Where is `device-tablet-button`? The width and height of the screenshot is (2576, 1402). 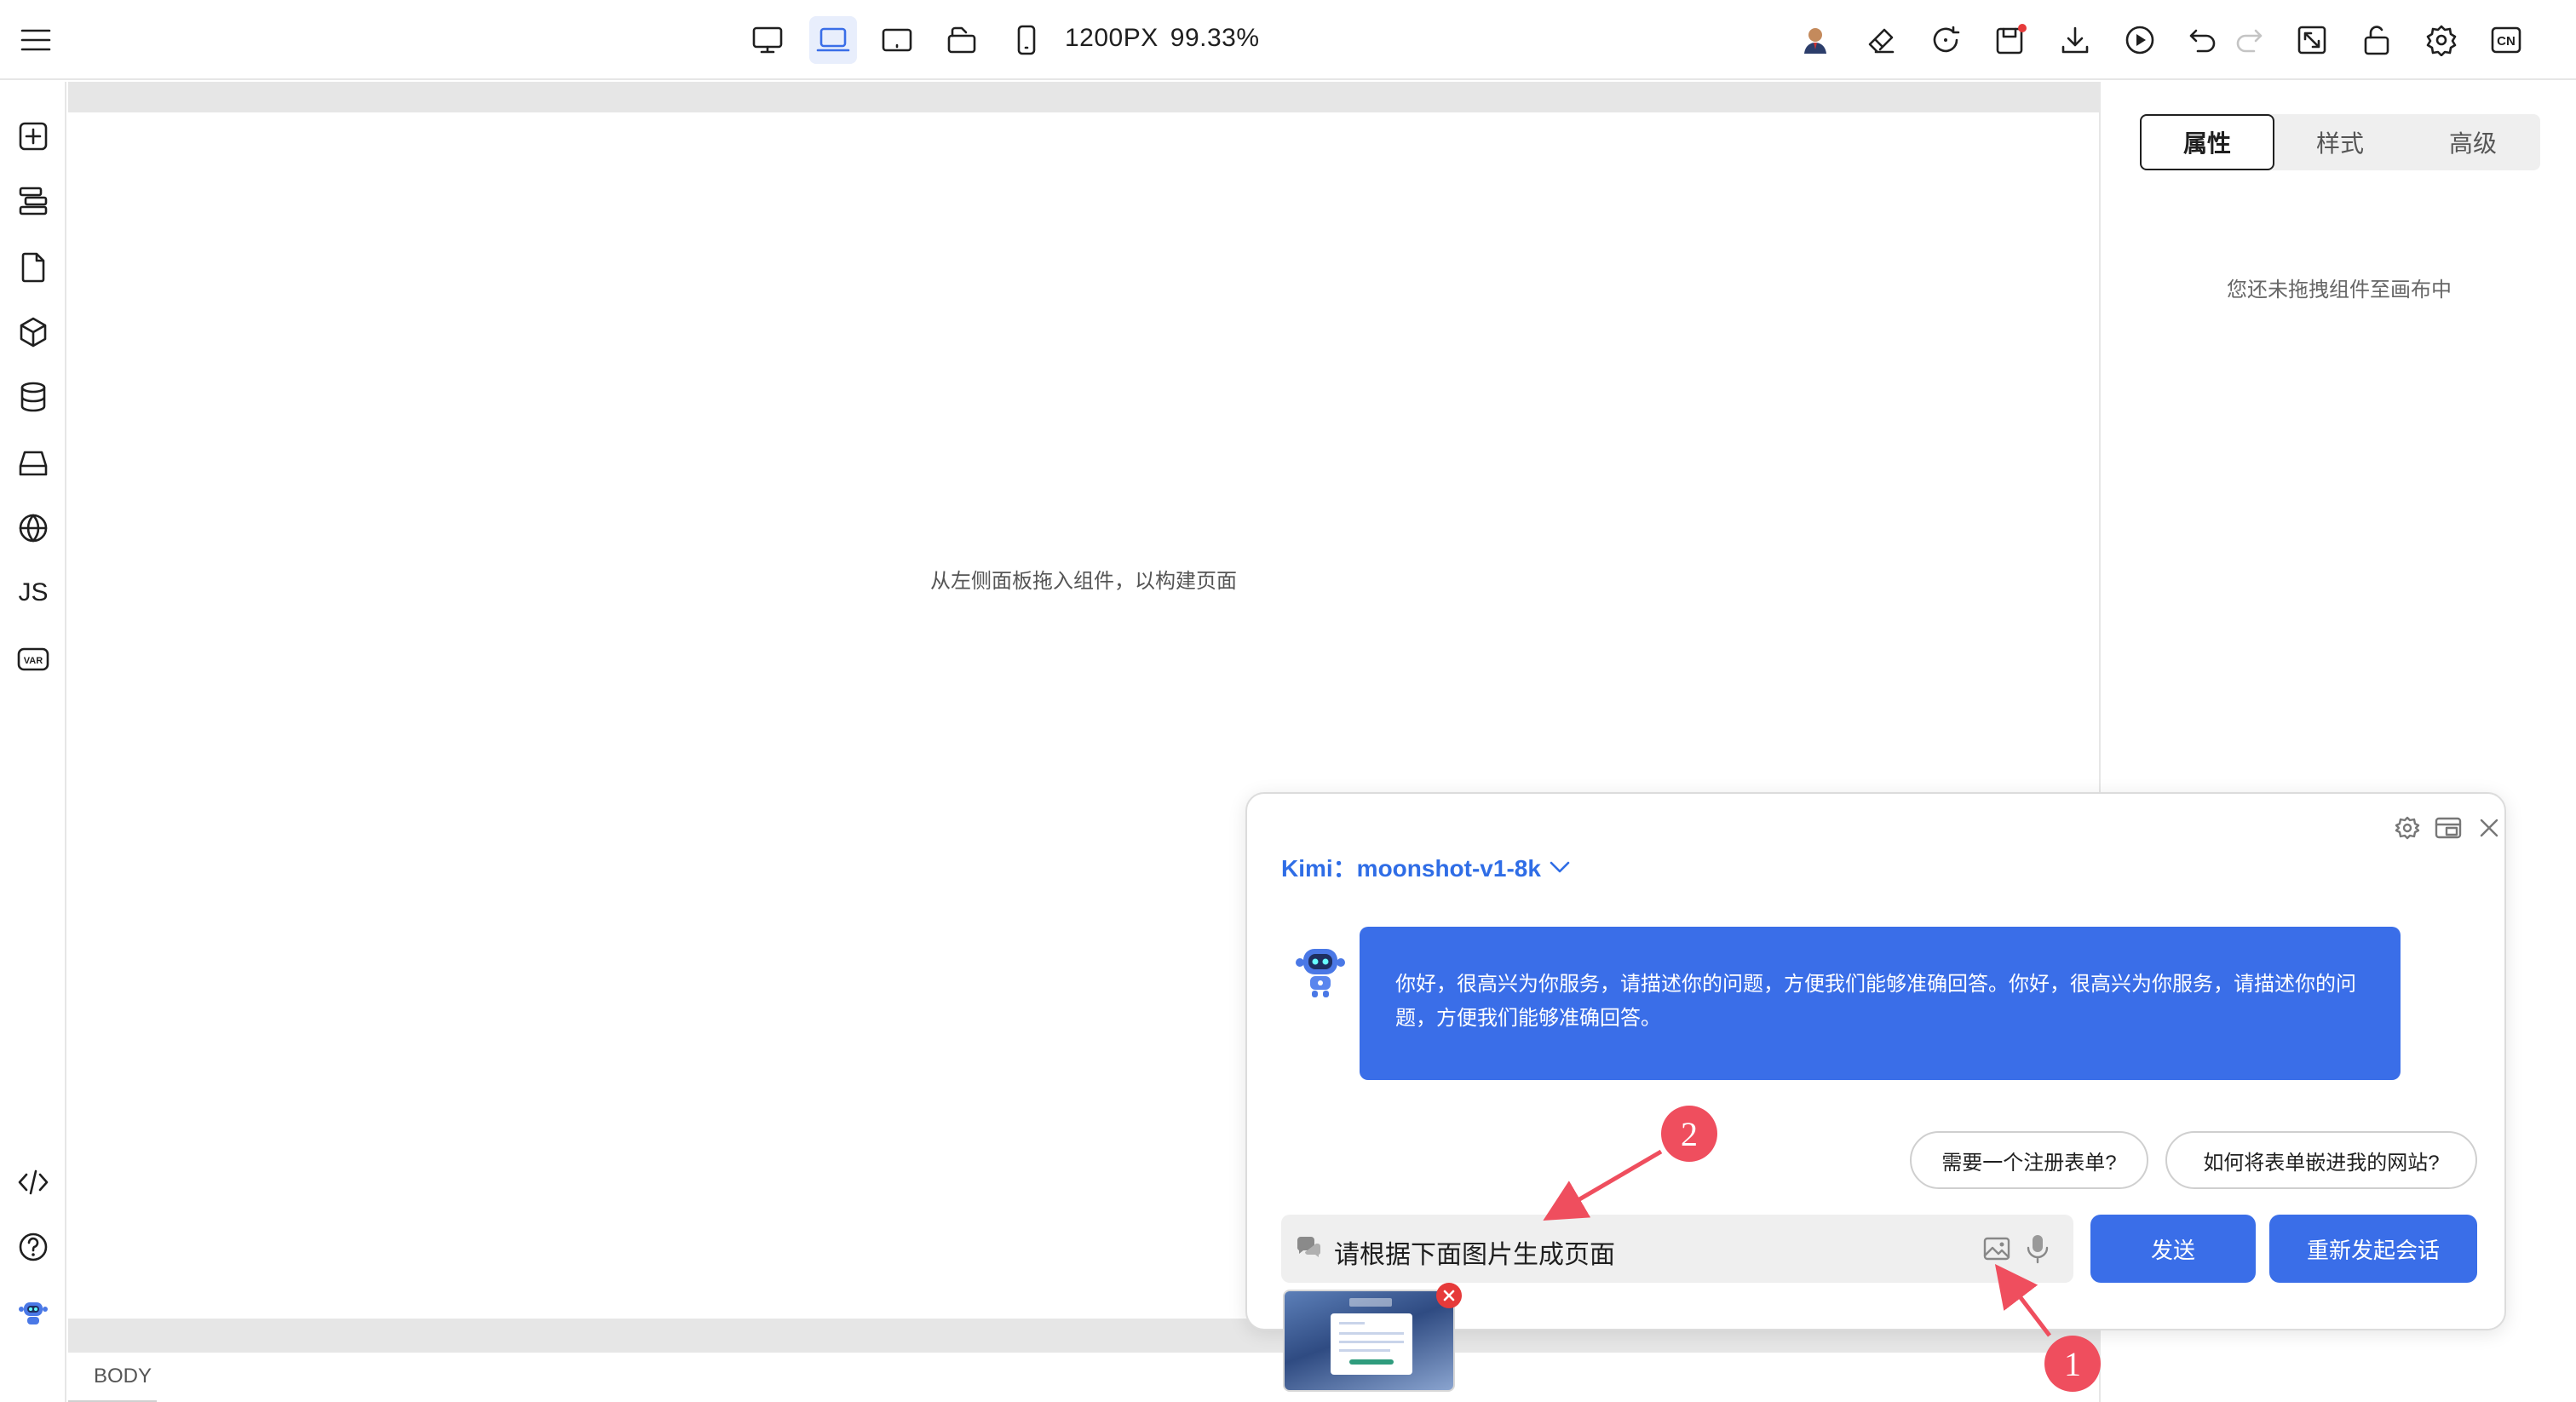 device-tablet-button is located at coordinates (897, 40).